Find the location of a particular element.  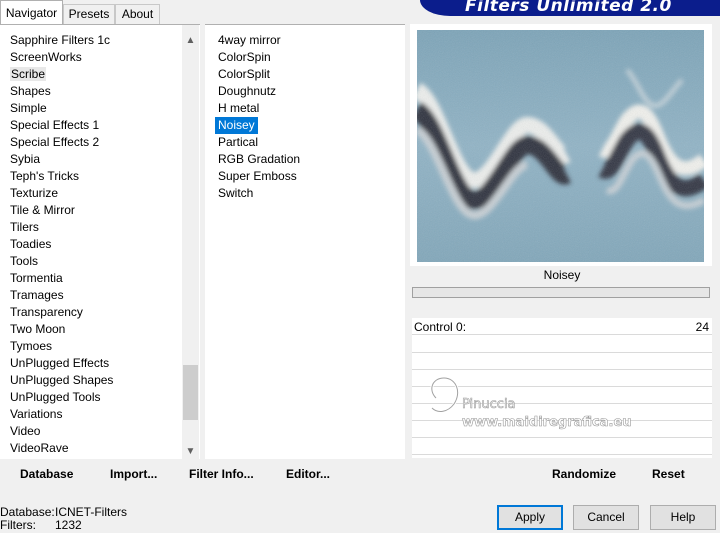

scroll-up-icon: ▲ is located at coordinates (190, 40).